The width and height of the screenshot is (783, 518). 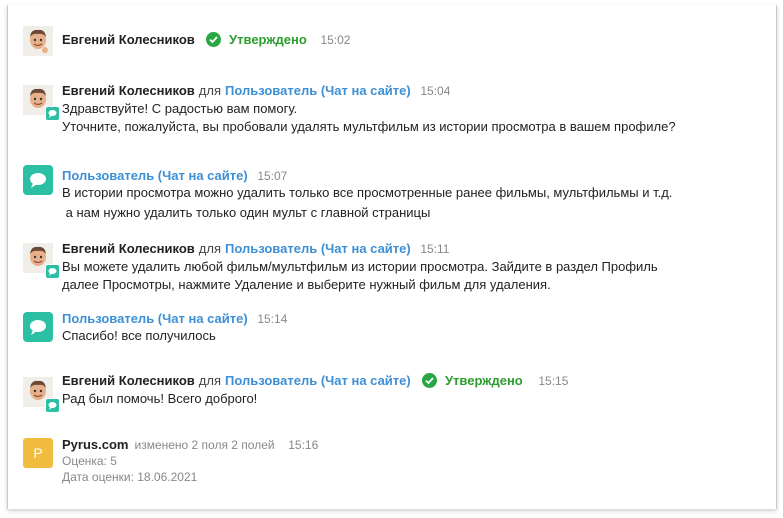 What do you see at coordinates (160, 398) in the screenshot?
I see `message-line: Рад был помочь! Всего доброго!` at bounding box center [160, 398].